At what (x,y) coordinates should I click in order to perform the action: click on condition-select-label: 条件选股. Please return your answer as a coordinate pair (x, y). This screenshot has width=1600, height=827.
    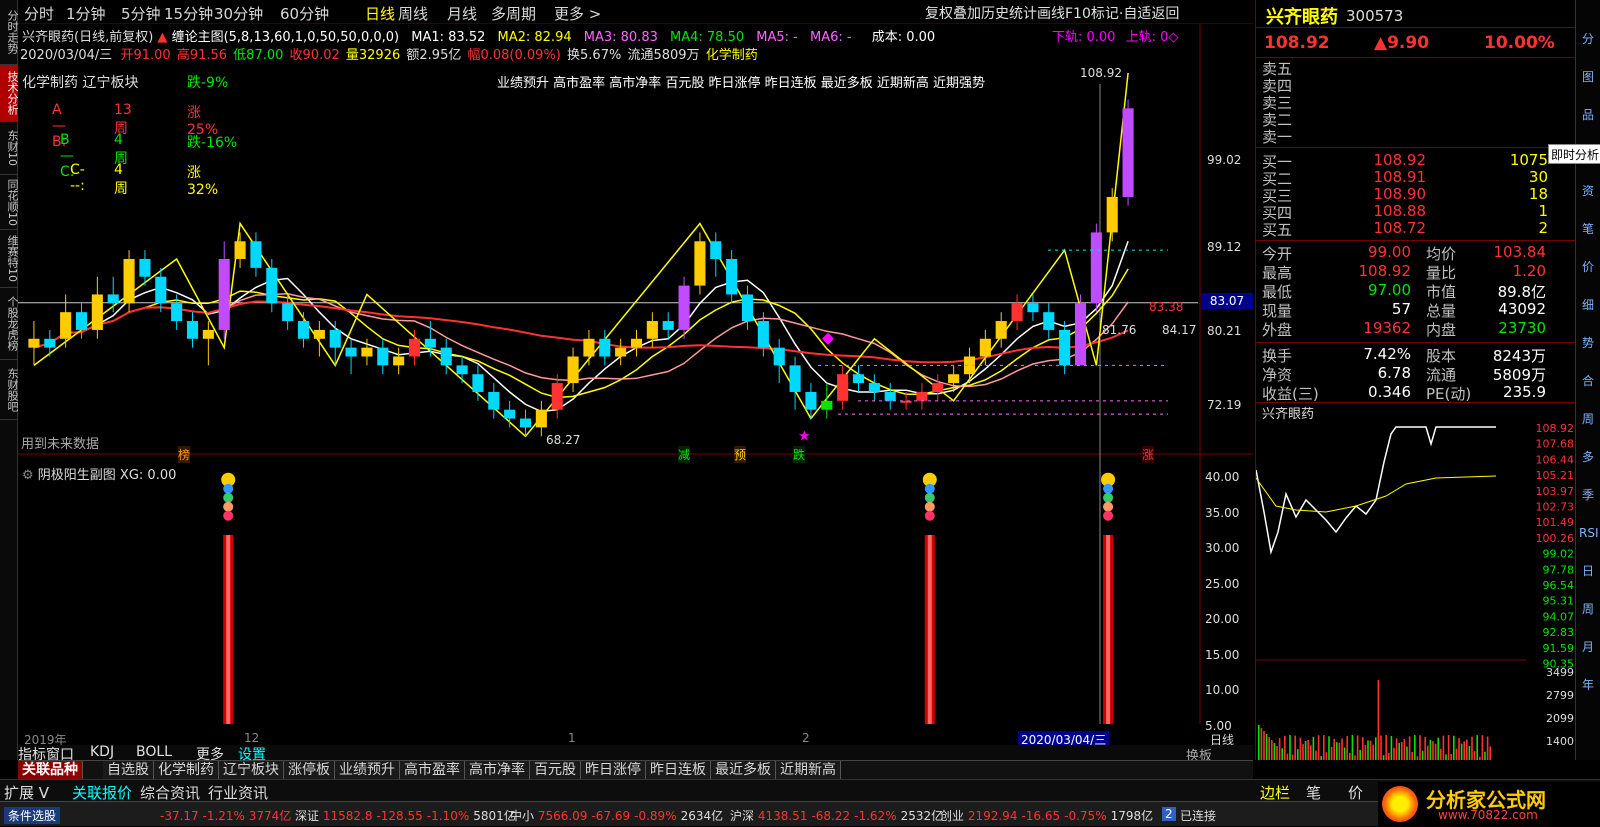
    Looking at the image, I should click on (32, 815).